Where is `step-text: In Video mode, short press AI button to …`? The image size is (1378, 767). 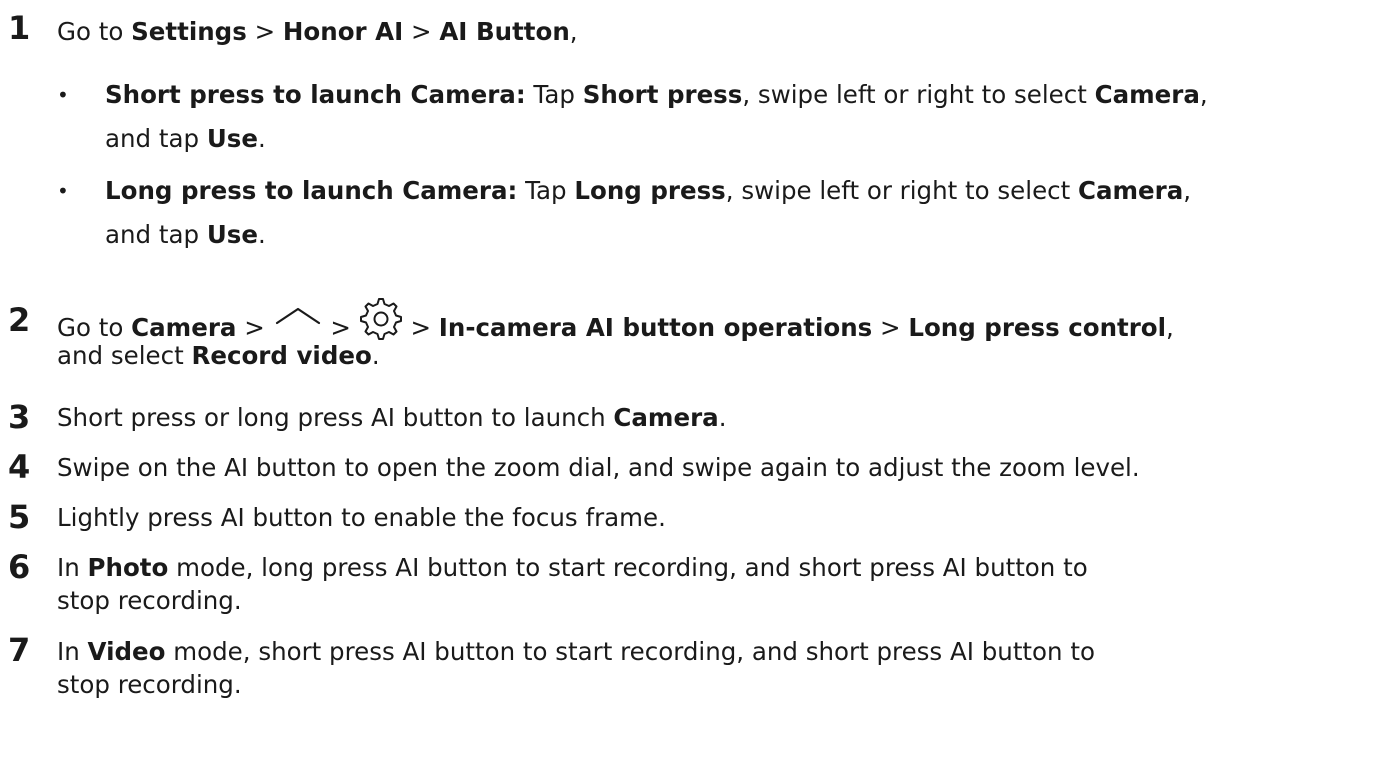
step-text: In Video mode, short press AI button to … is located at coordinates (576, 652).